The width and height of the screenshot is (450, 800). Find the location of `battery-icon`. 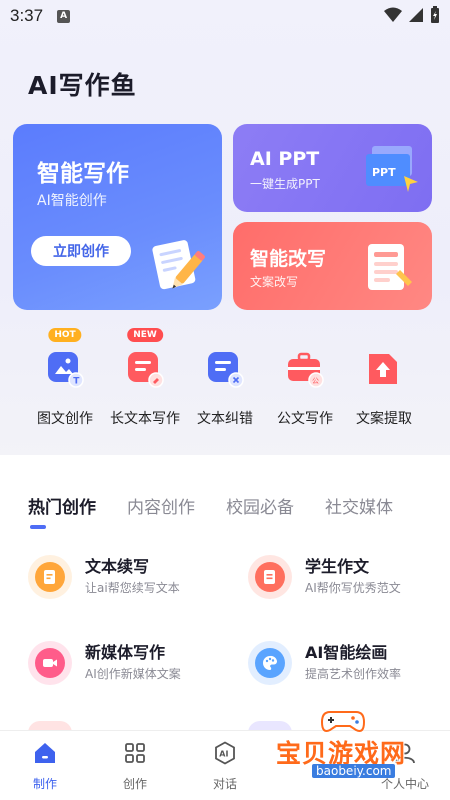

battery-icon is located at coordinates (435, 14).